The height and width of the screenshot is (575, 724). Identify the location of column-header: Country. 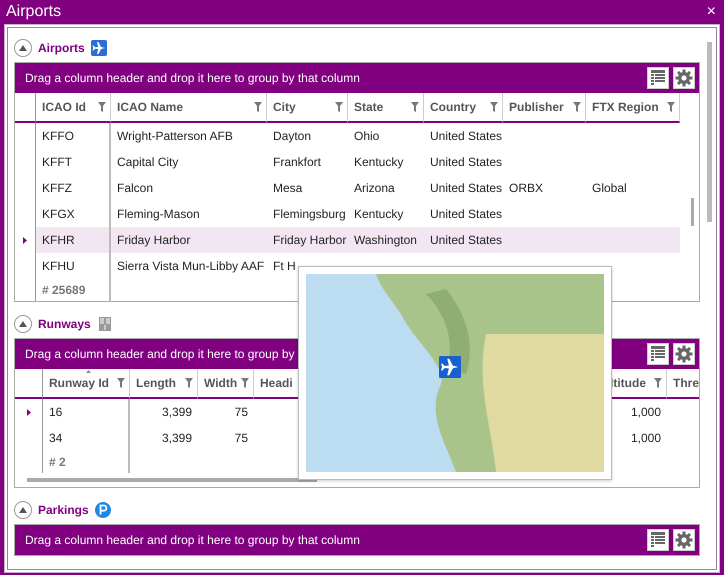
(463, 108).